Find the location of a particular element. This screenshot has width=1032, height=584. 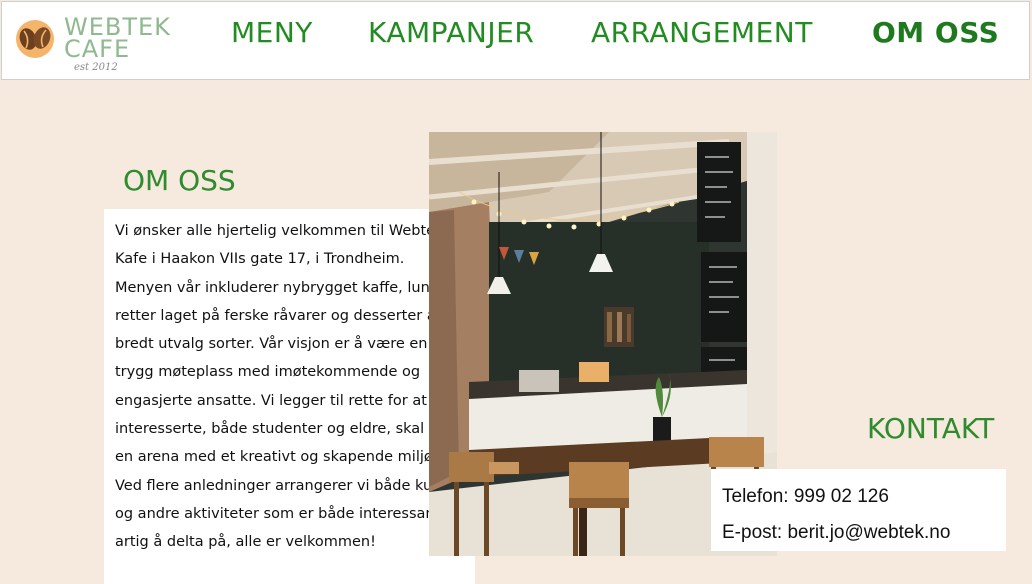

nav-item-meny: MENY is located at coordinates (272, 32).